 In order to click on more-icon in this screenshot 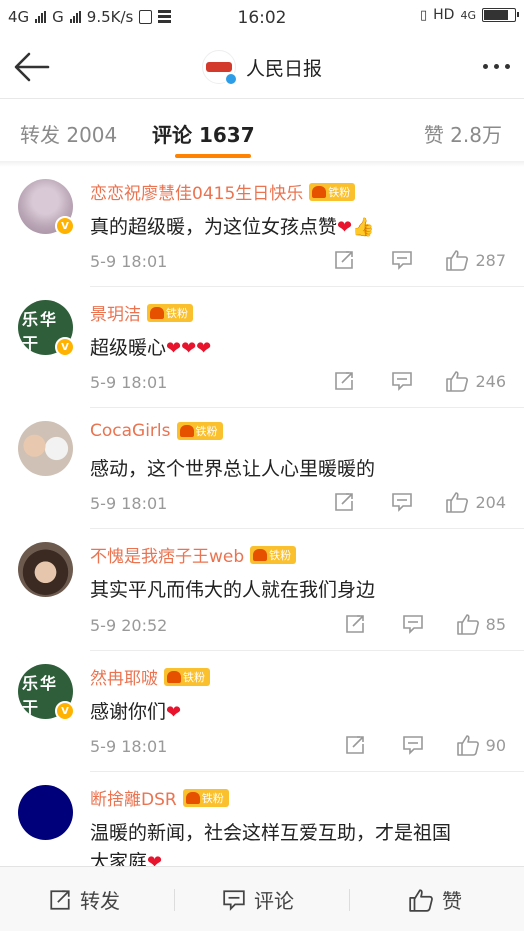, I will do `click(496, 66)`.